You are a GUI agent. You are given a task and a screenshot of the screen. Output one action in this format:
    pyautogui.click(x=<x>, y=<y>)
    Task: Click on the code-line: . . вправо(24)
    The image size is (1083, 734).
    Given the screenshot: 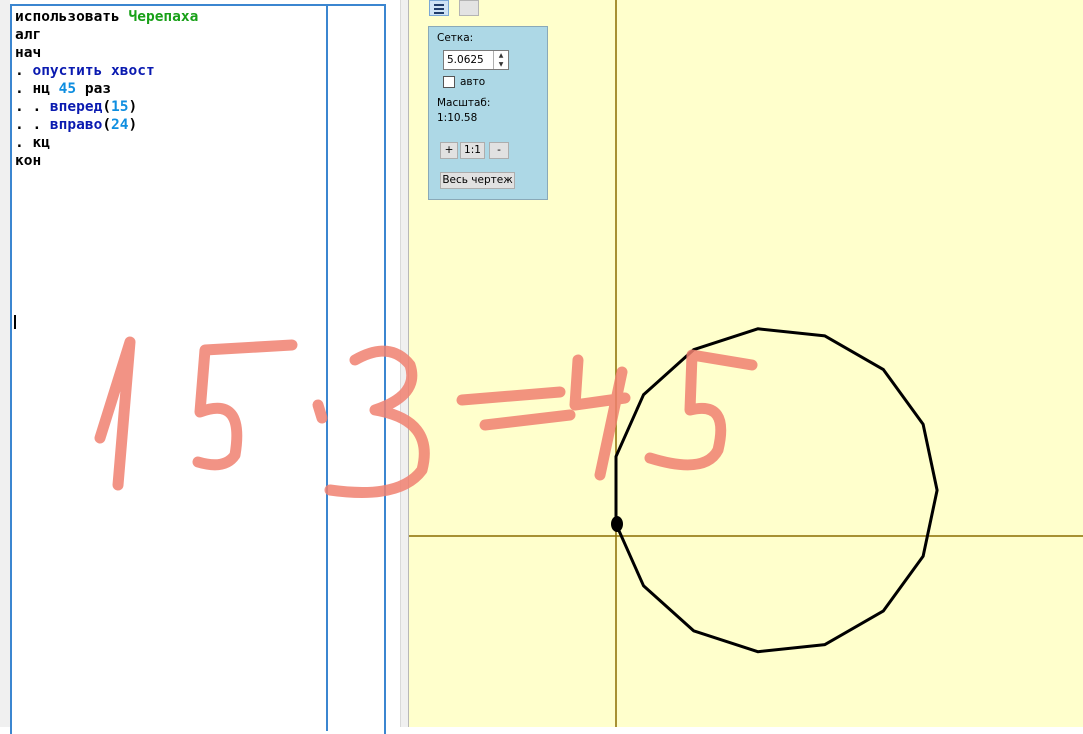 What is the action you would take?
    pyautogui.click(x=106, y=125)
    